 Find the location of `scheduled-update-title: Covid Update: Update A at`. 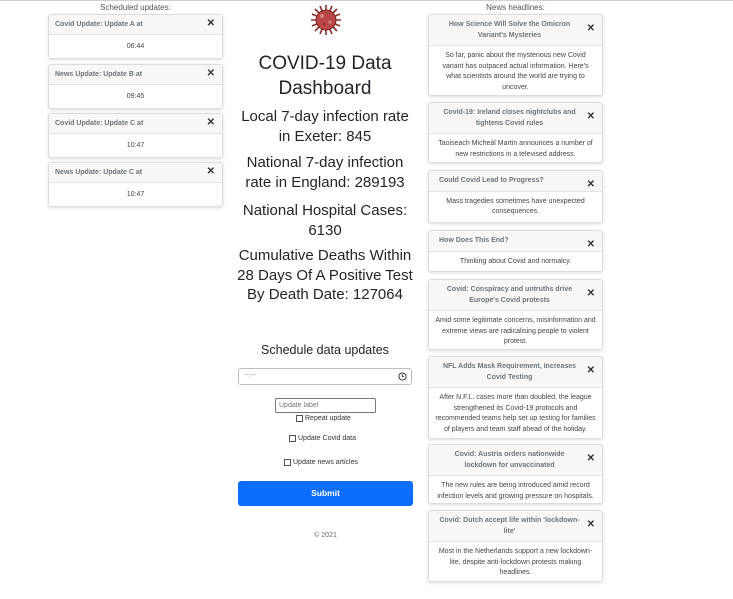

scheduled-update-title: Covid Update: Update A at is located at coordinates (99, 24).